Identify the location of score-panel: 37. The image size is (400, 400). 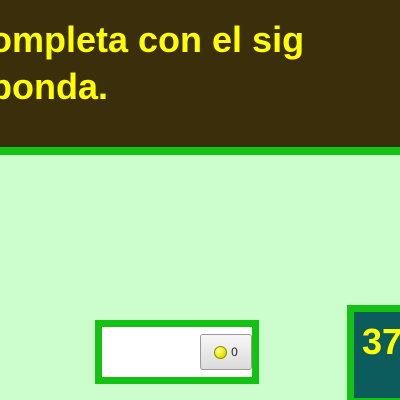
(377, 355).